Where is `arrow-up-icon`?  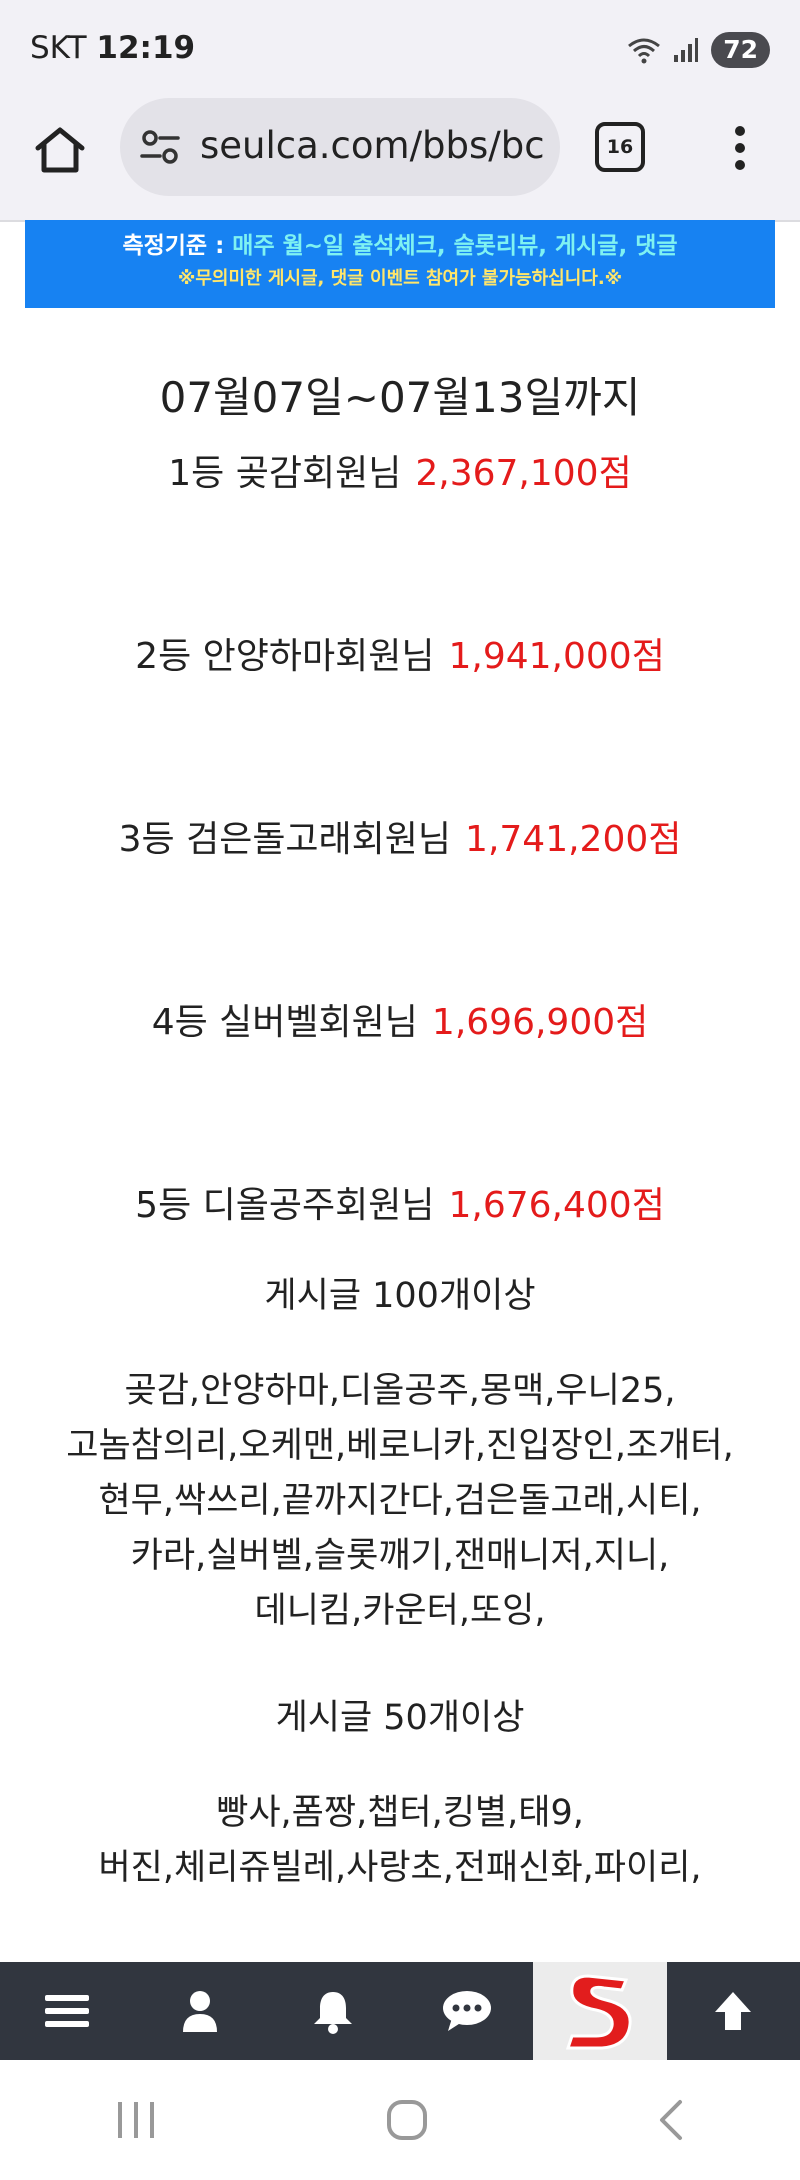 arrow-up-icon is located at coordinates (733, 2011).